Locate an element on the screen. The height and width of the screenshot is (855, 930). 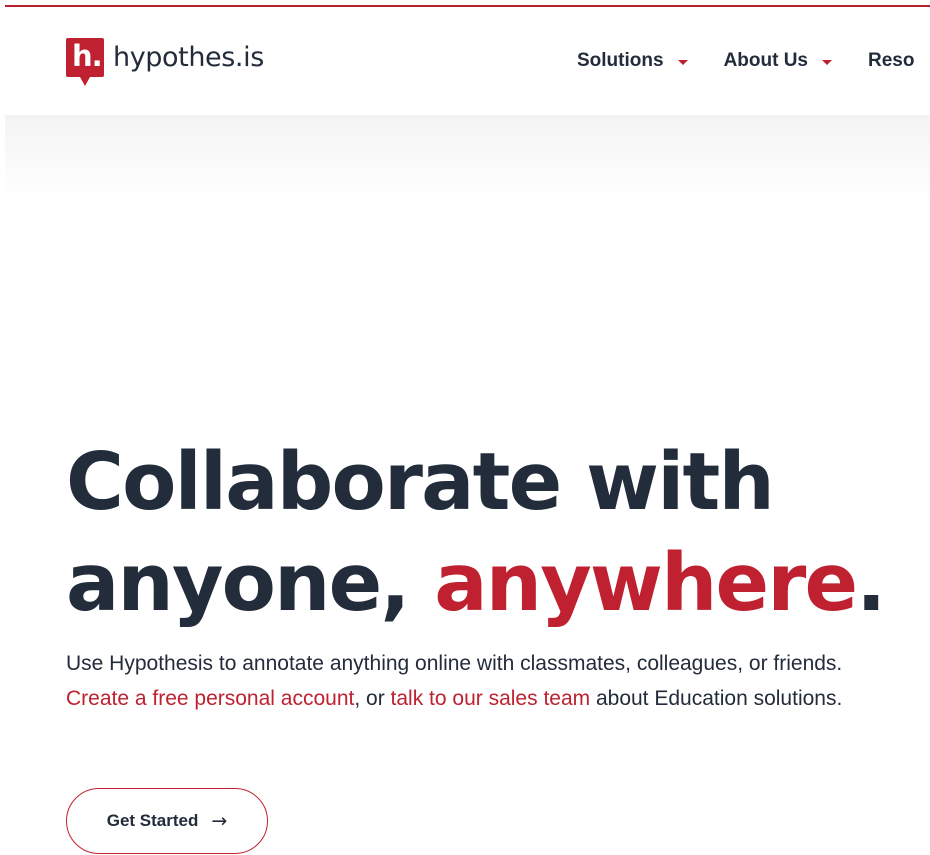
hypothesis-logo-icon: h. is located at coordinates (85, 62).